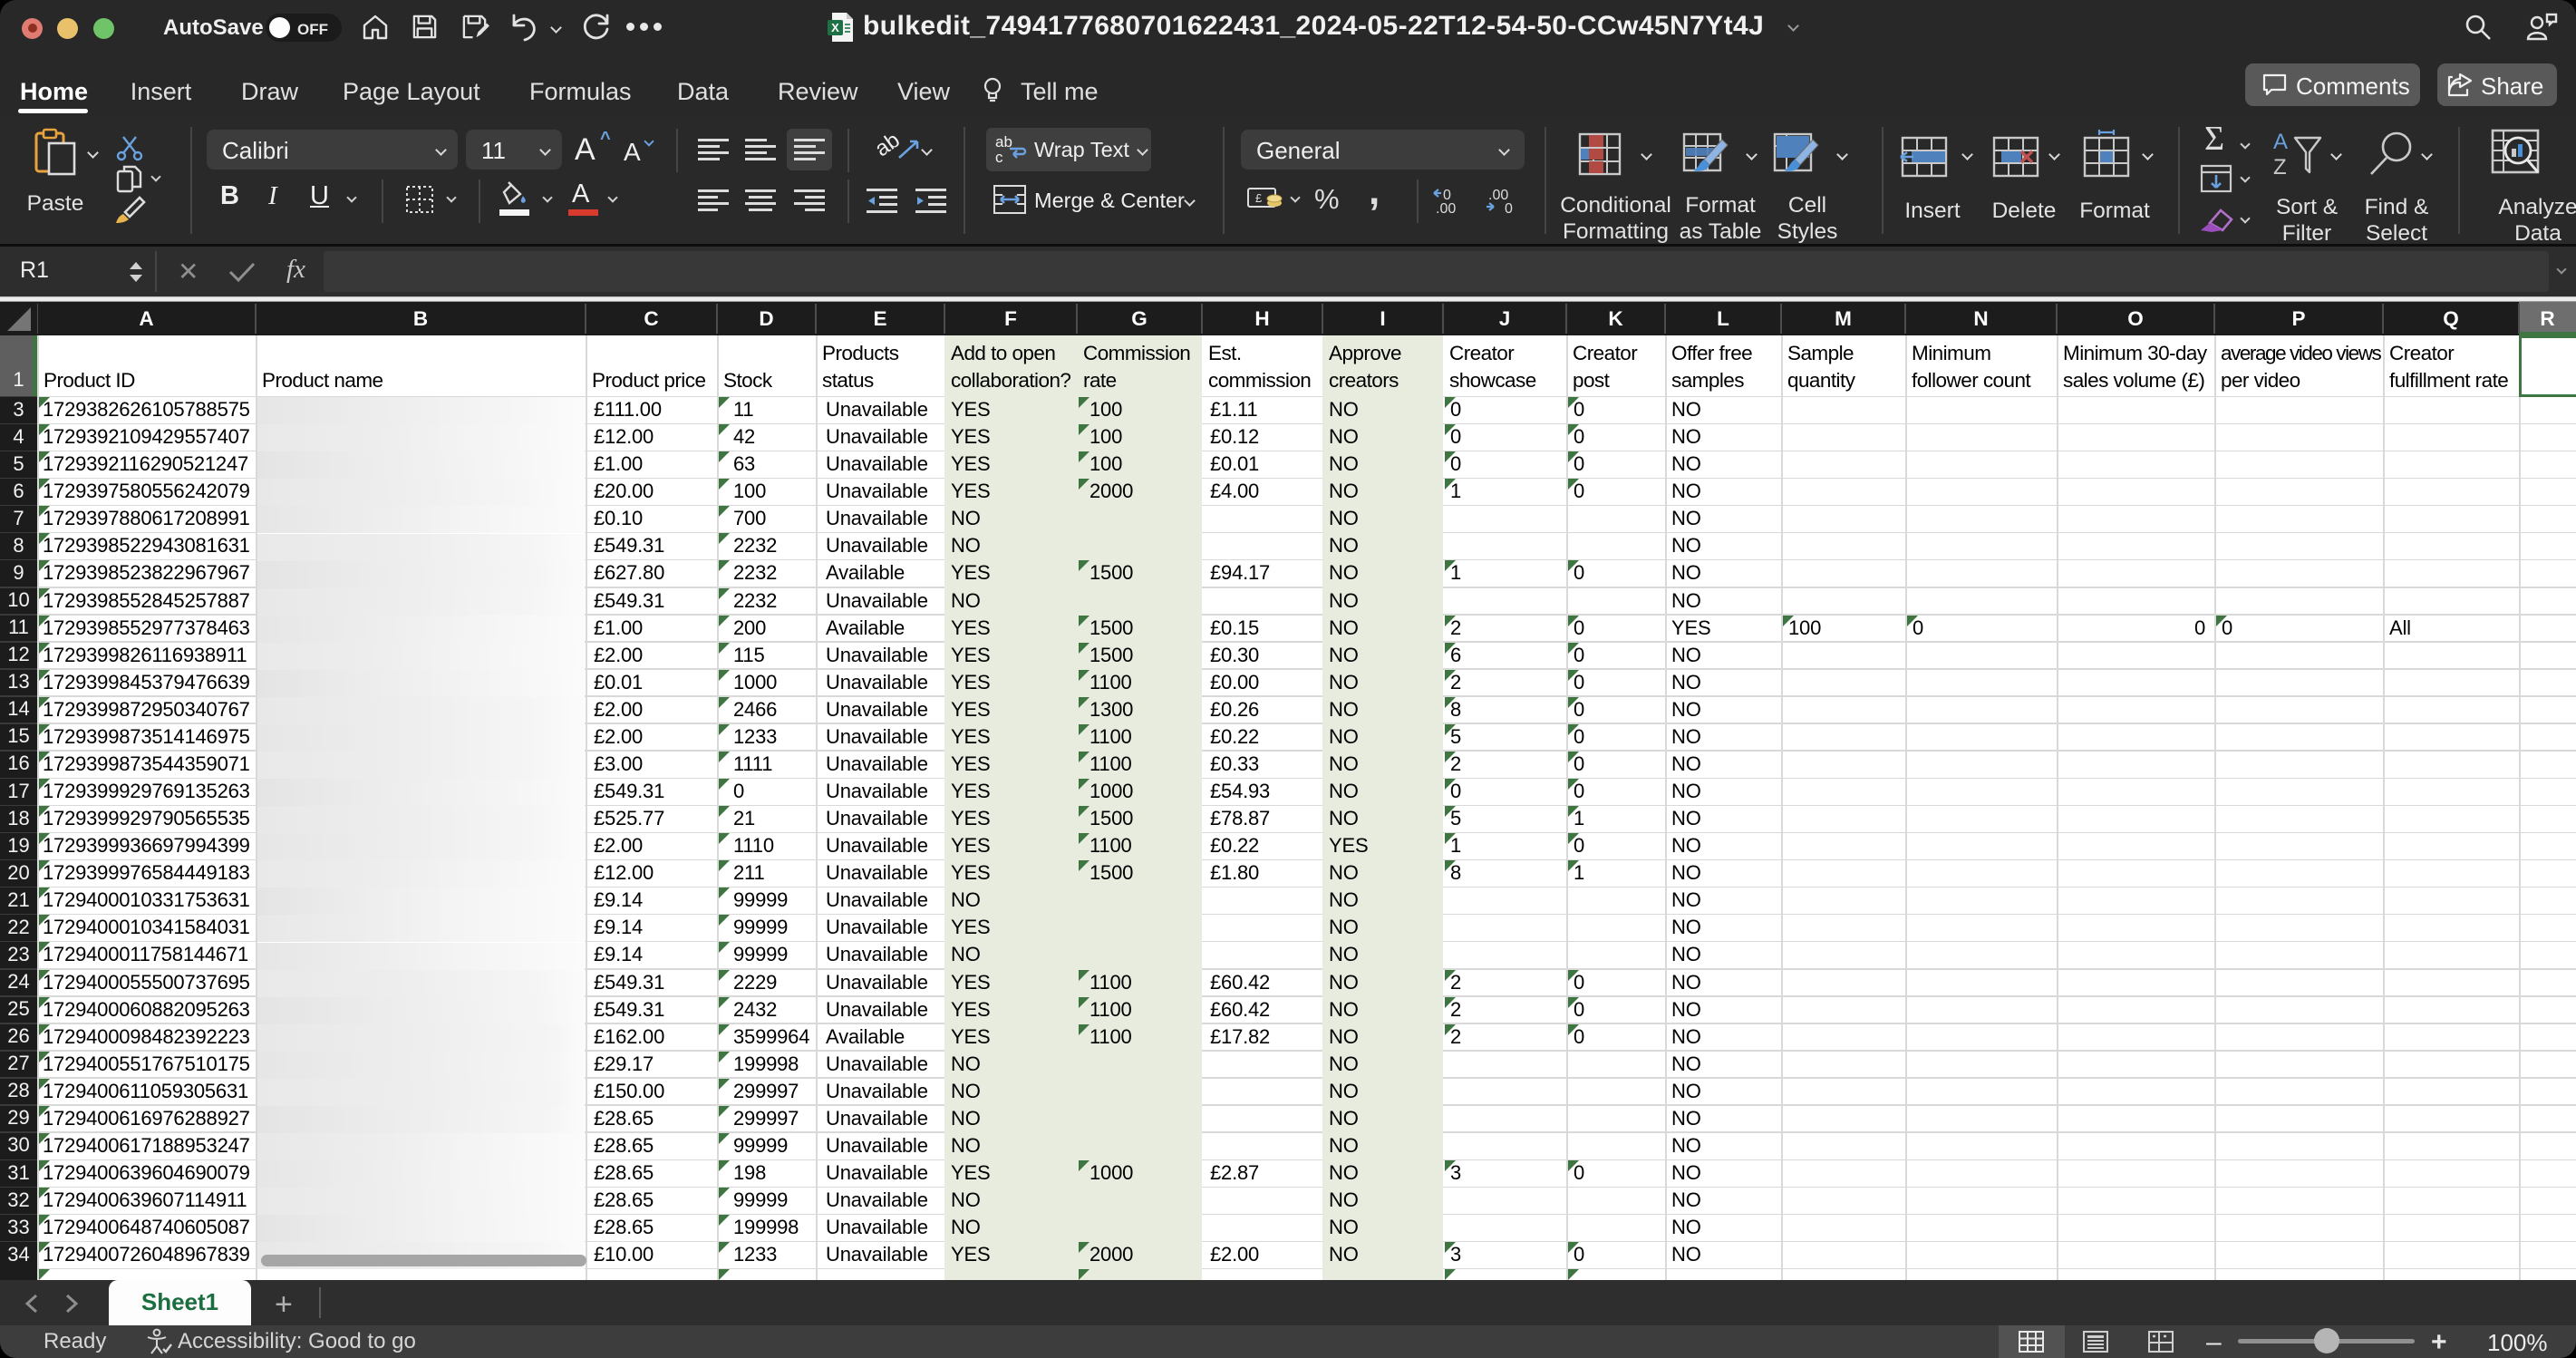  What do you see at coordinates (1509, 209) in the screenshot?
I see `svg-text: 0` at bounding box center [1509, 209].